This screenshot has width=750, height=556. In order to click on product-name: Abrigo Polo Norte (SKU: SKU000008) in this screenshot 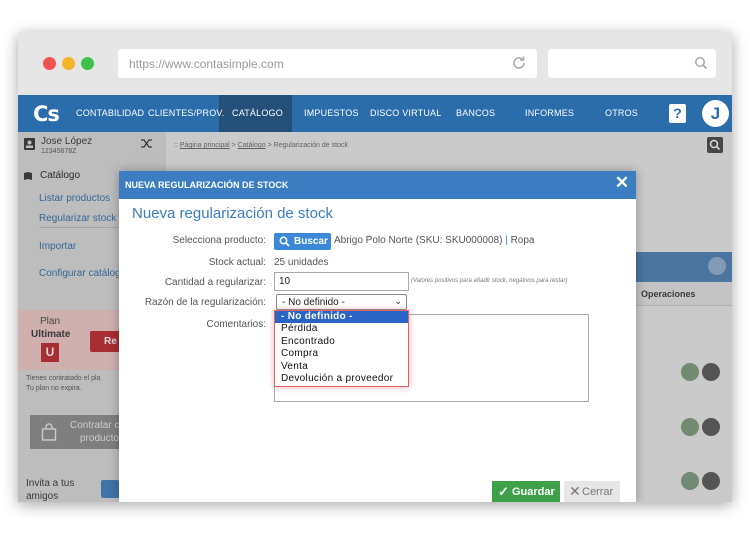, I will do `click(418, 240)`.